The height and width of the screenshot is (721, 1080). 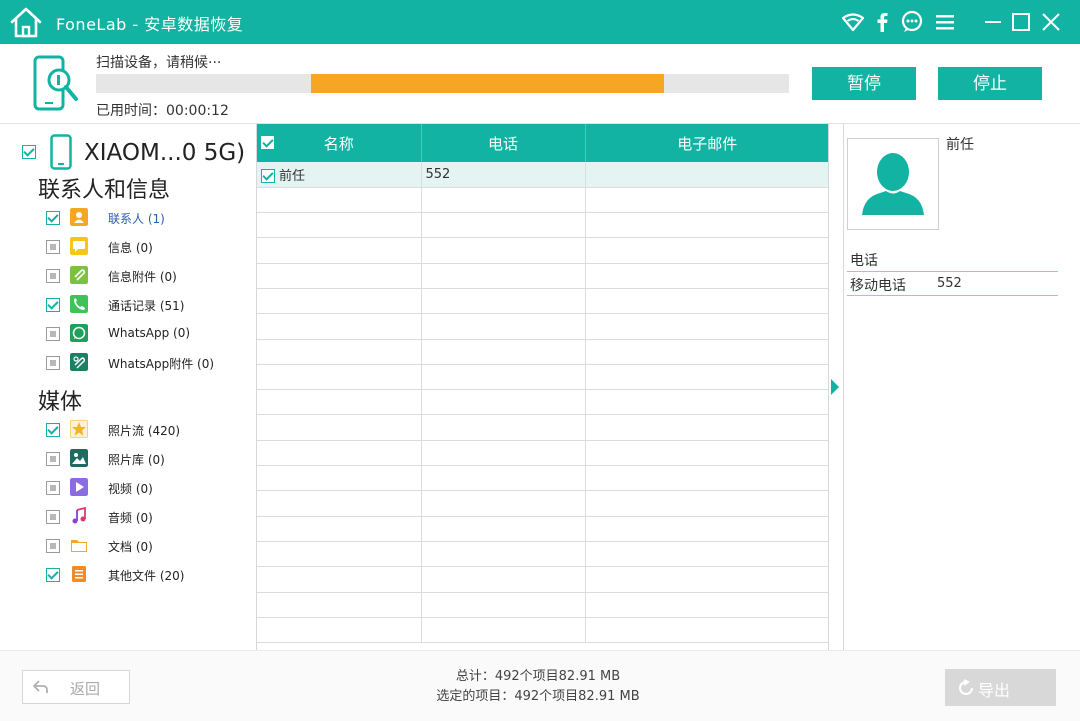 What do you see at coordinates (162, 111) in the screenshot?
I see `elapsed-time: 已用时间：00:00:12` at bounding box center [162, 111].